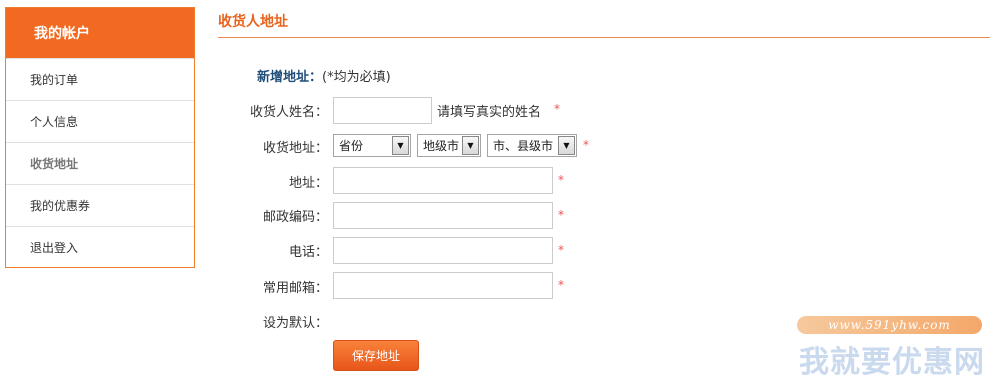 This screenshot has width=997, height=380. I want to click on required-hint: (*均为必填), so click(356, 77).